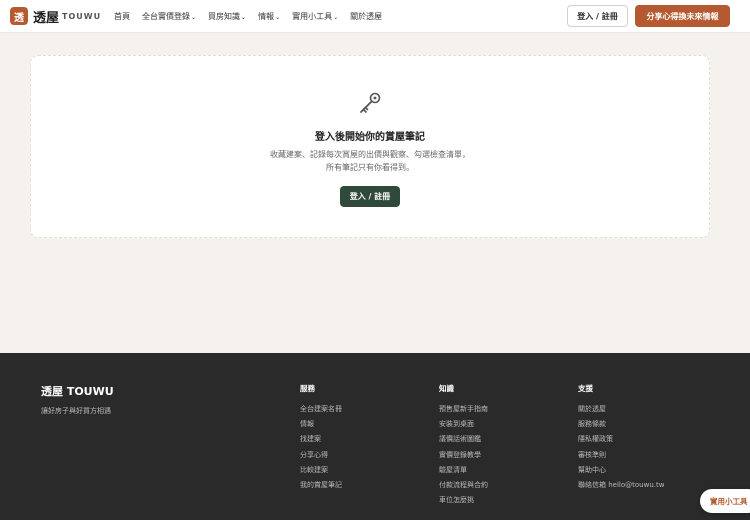 Image resolution: width=750 pixels, height=520 pixels. I want to click on footer-tagline: 讓好房子與好買方相遇, so click(76, 411).